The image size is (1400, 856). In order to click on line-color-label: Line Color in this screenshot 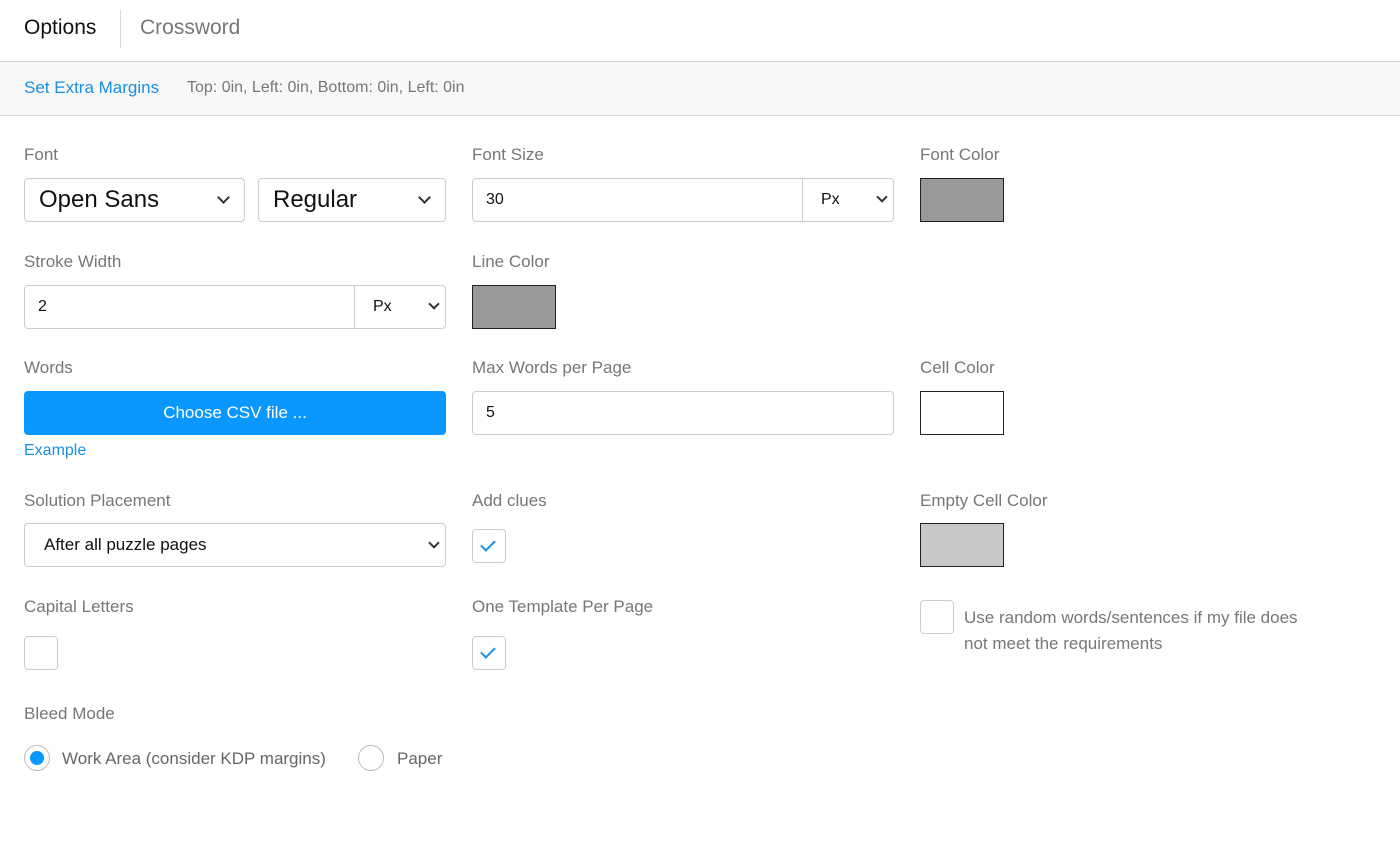, I will do `click(511, 261)`.